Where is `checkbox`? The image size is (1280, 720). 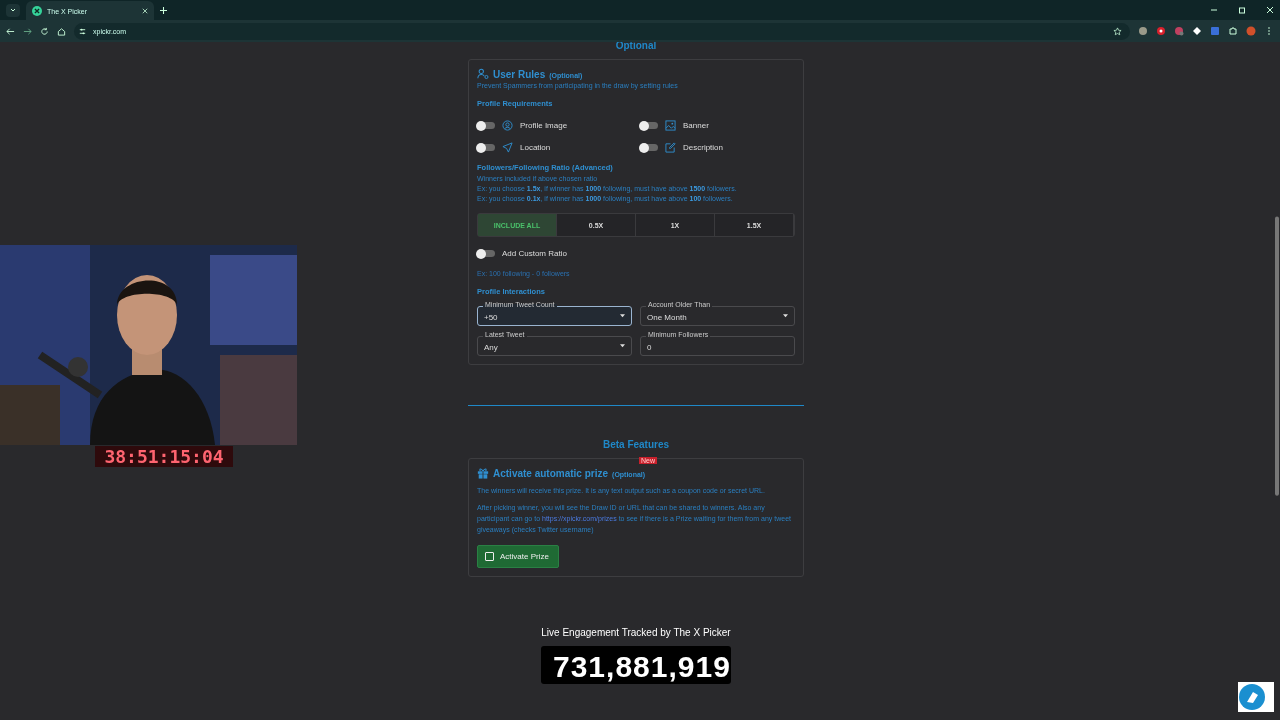 checkbox is located at coordinates (489, 556).